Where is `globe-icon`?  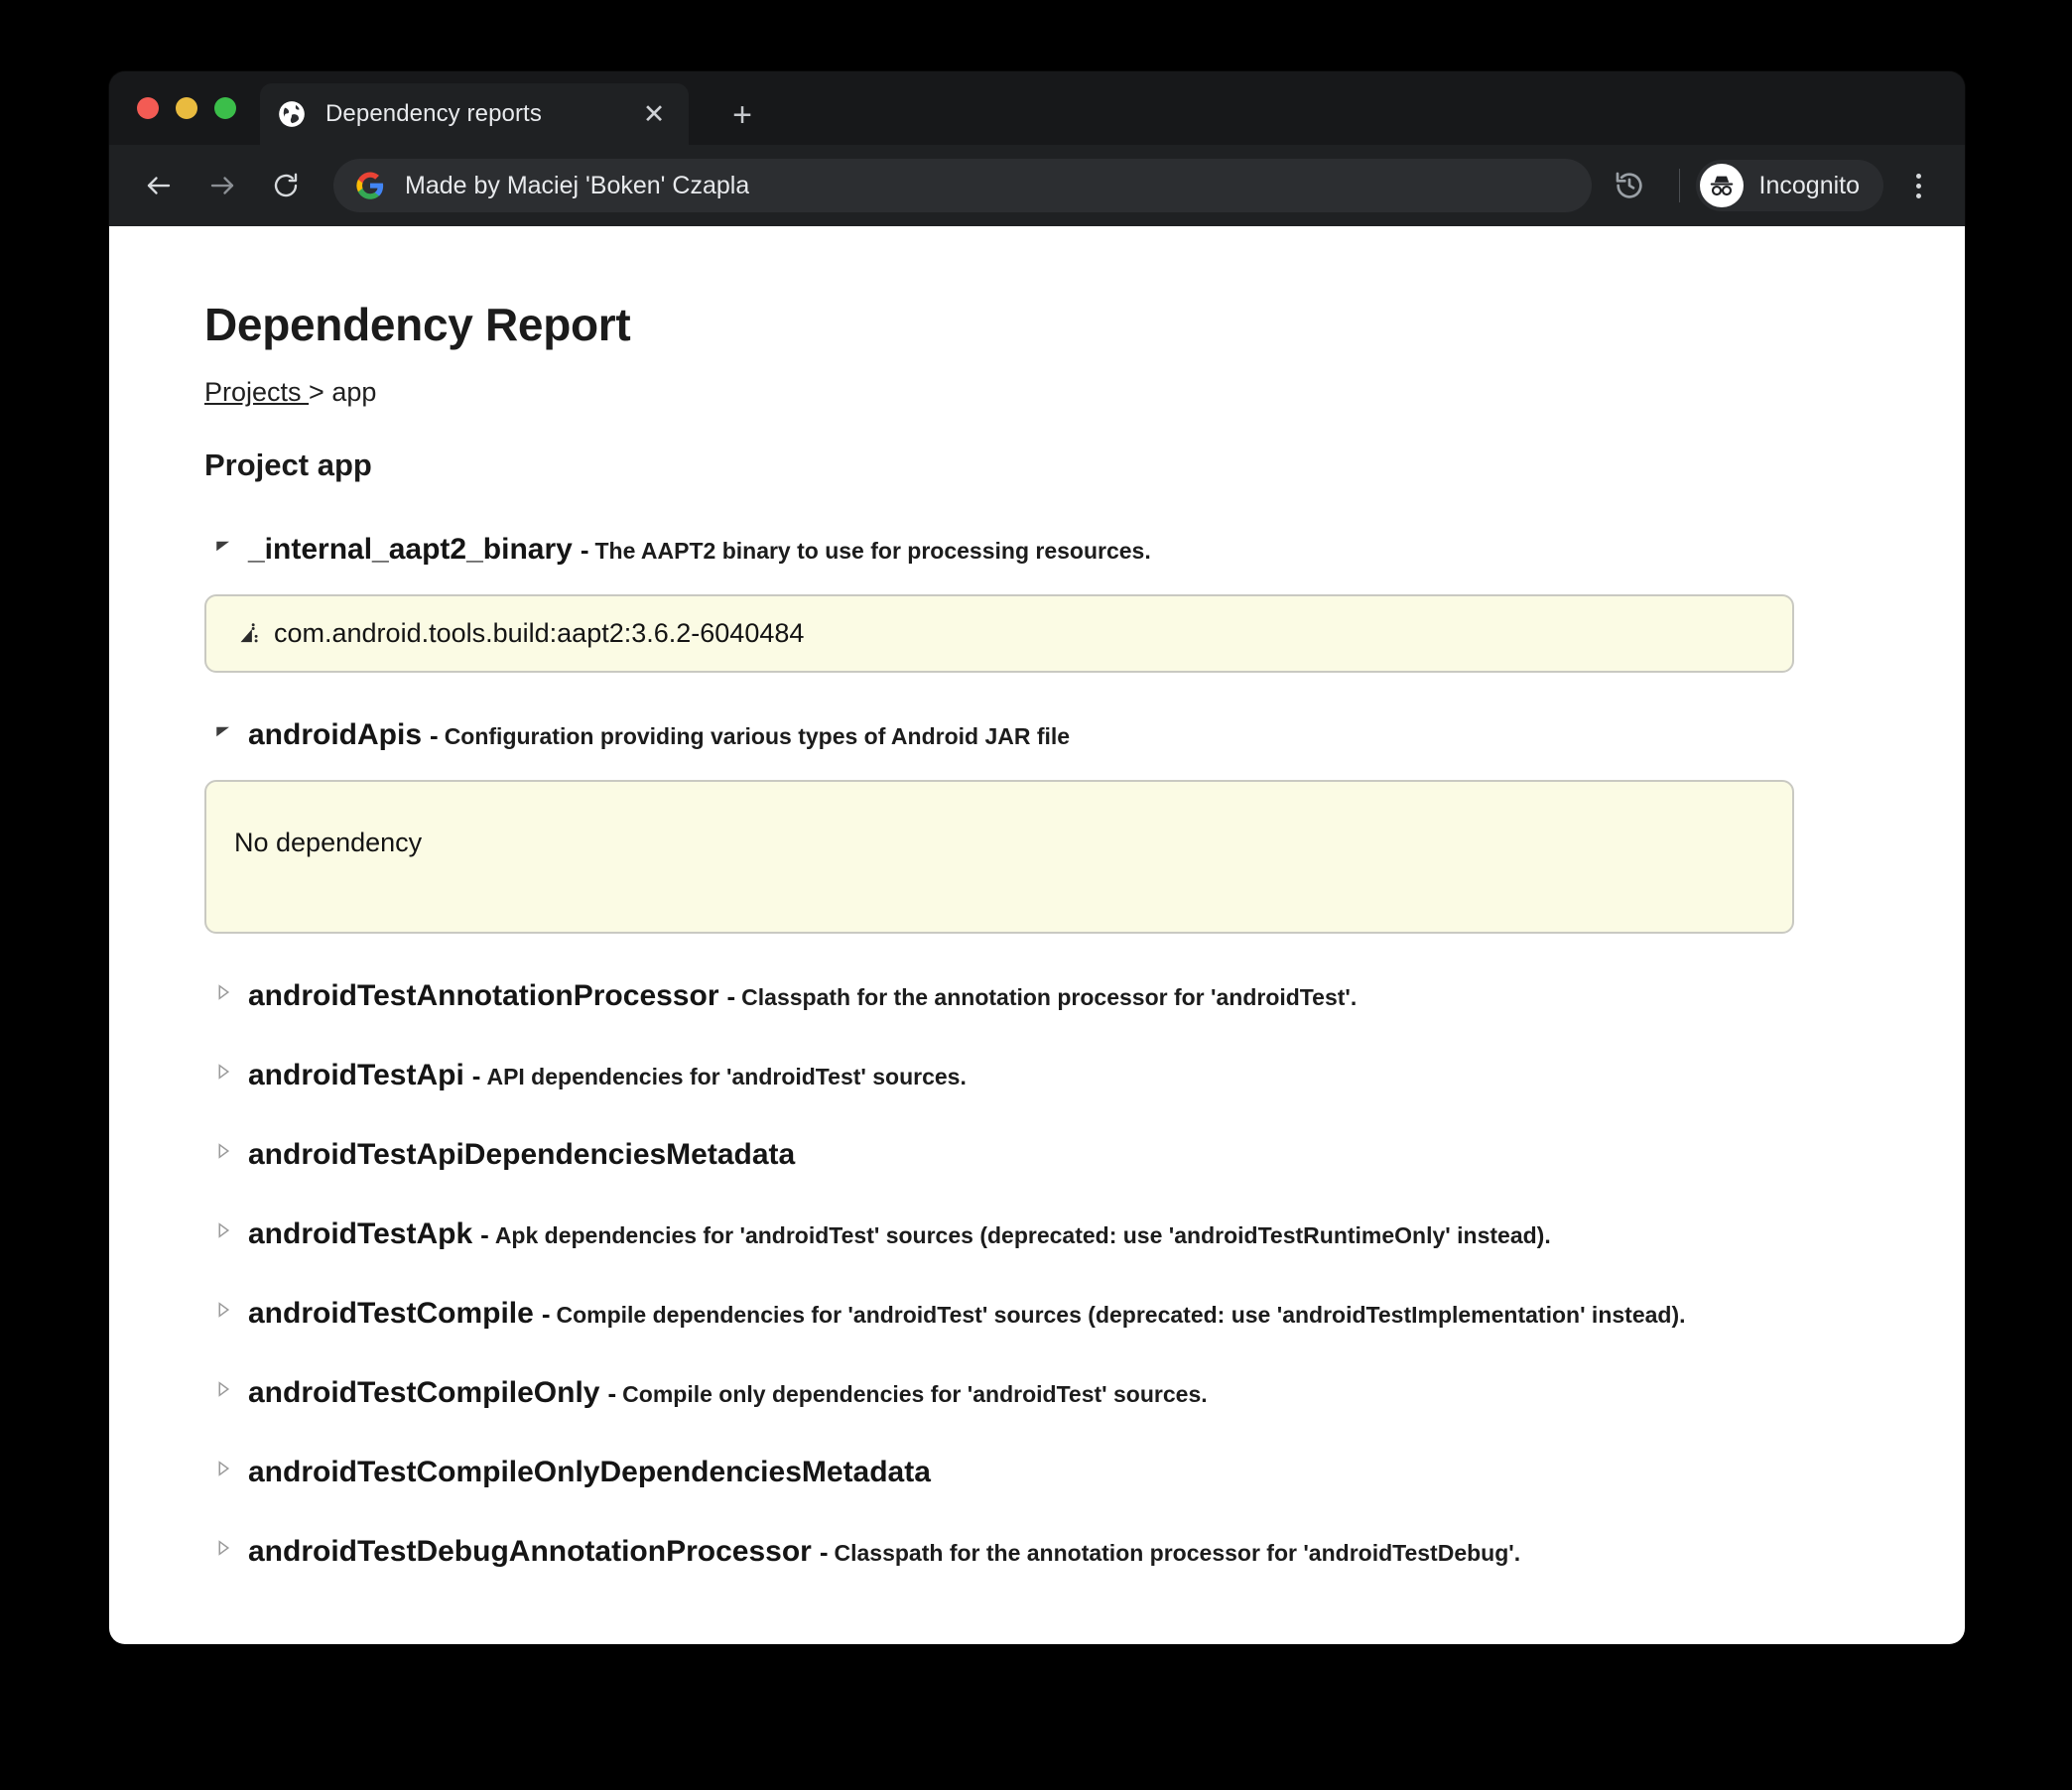
globe-icon is located at coordinates (292, 114).